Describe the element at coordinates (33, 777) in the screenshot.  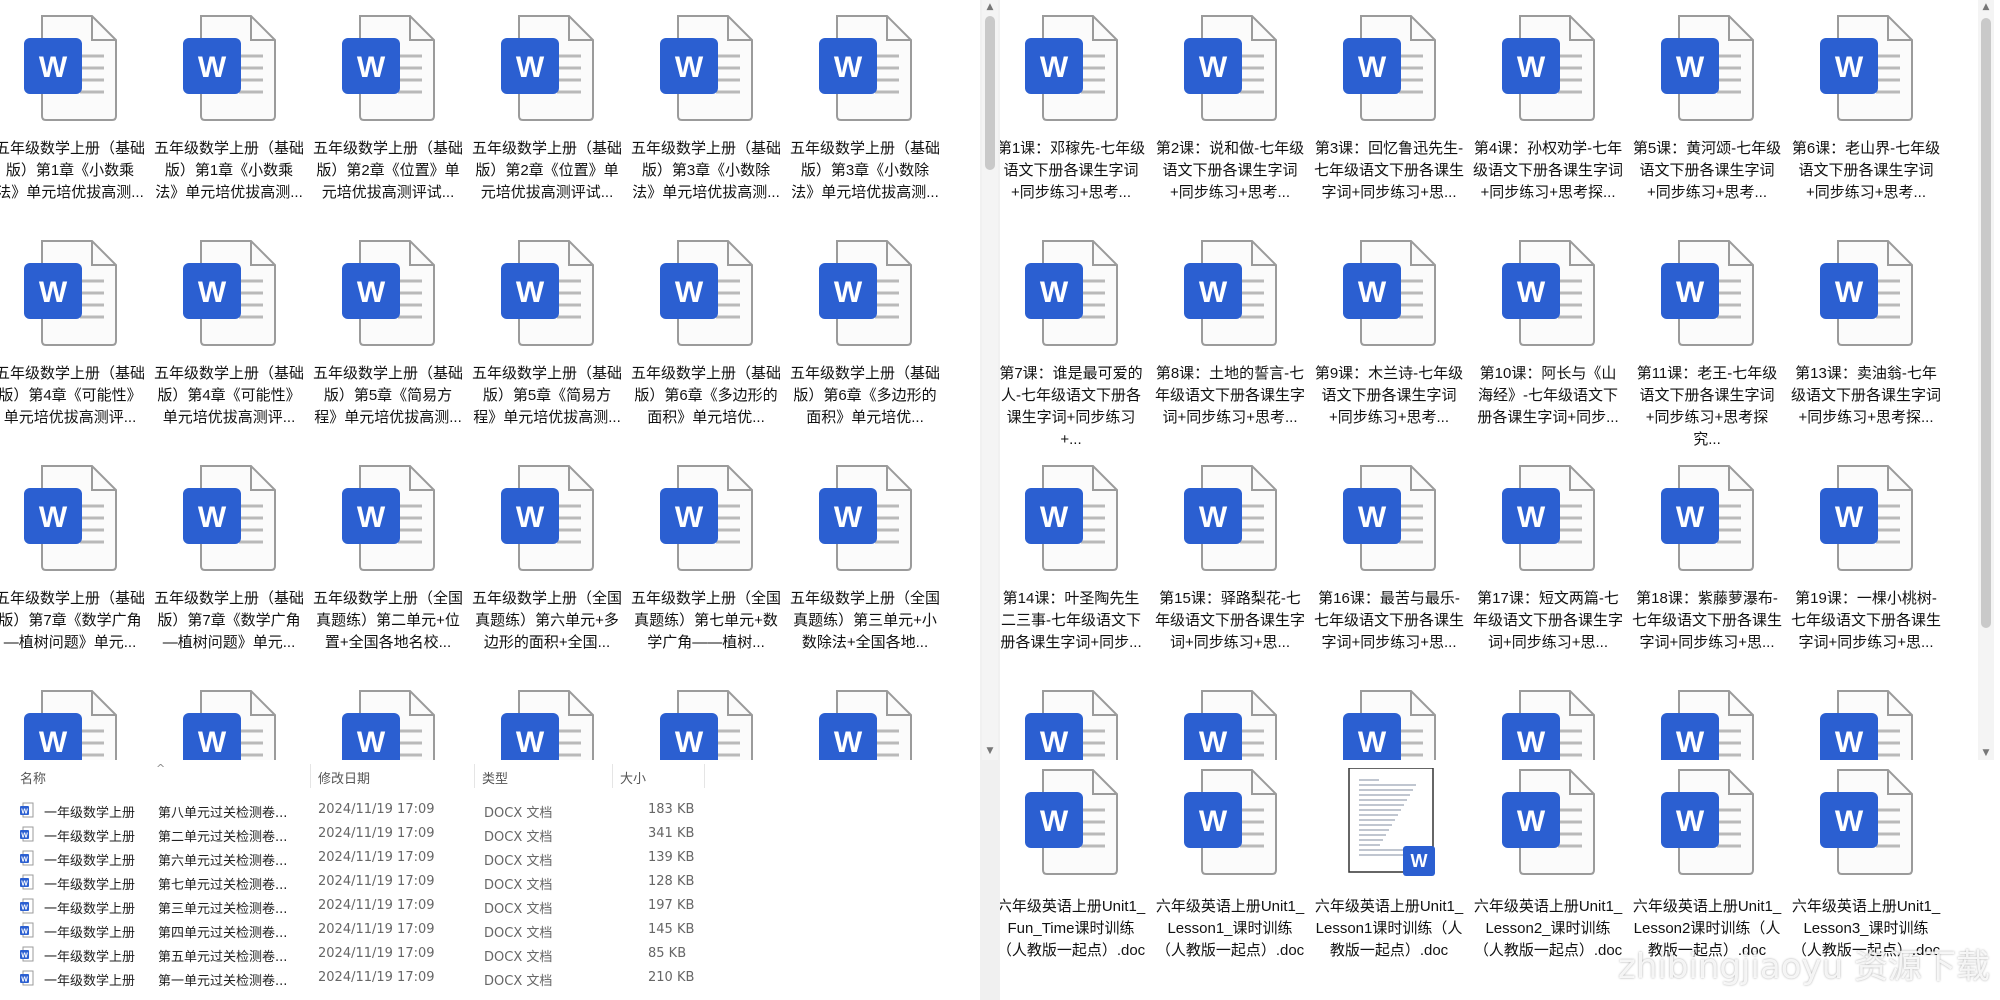
I see `column-header-name: 名称` at that location.